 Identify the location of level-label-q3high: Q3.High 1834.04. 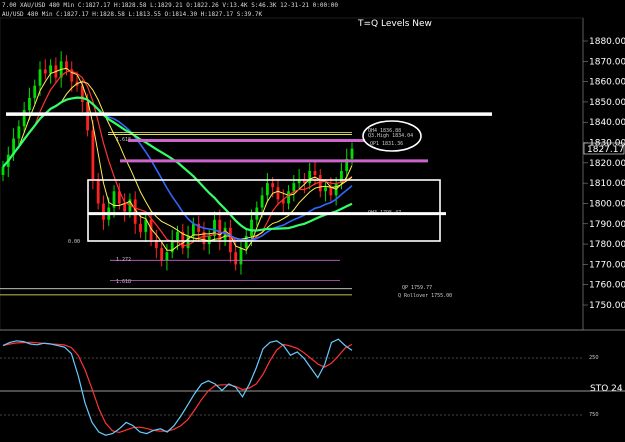
(390, 136).